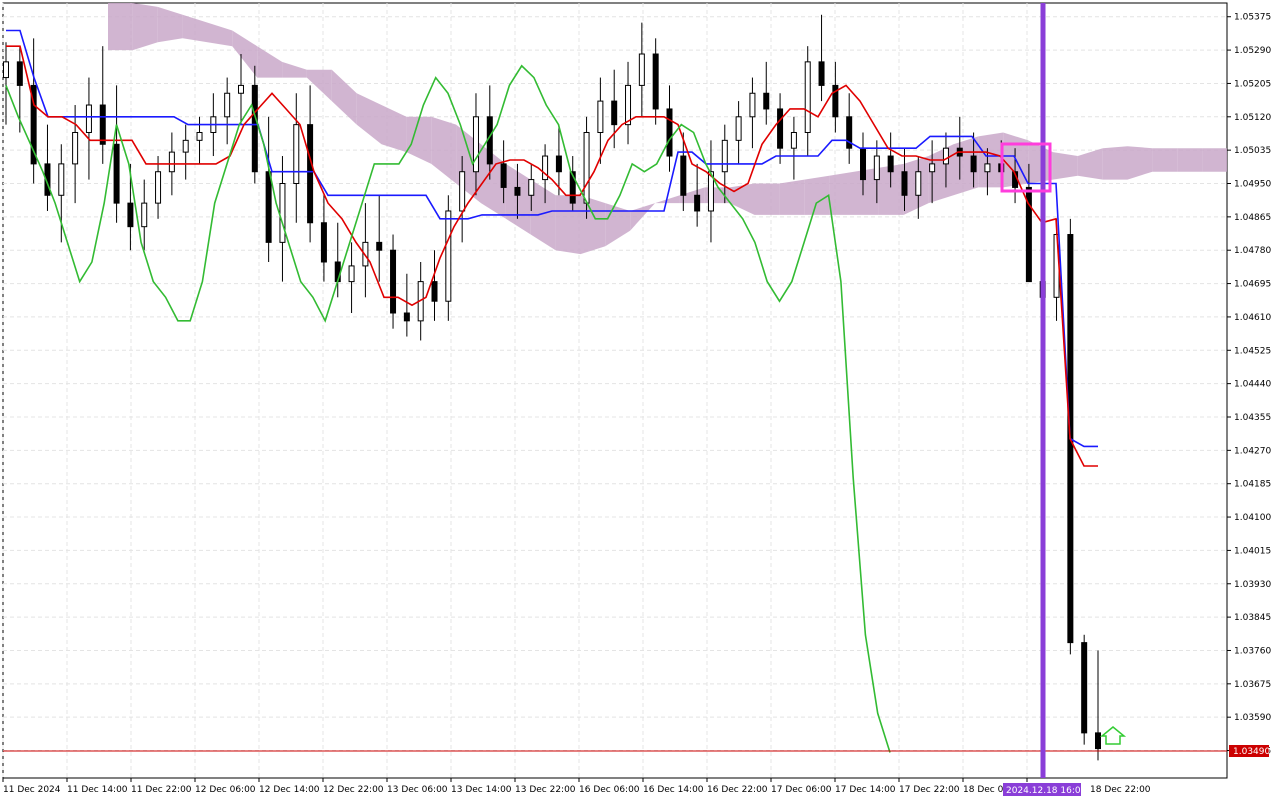 The image size is (1280, 800). Describe the element at coordinates (1252, 18) in the screenshot. I see `y-tick-label: 1.05375` at that location.